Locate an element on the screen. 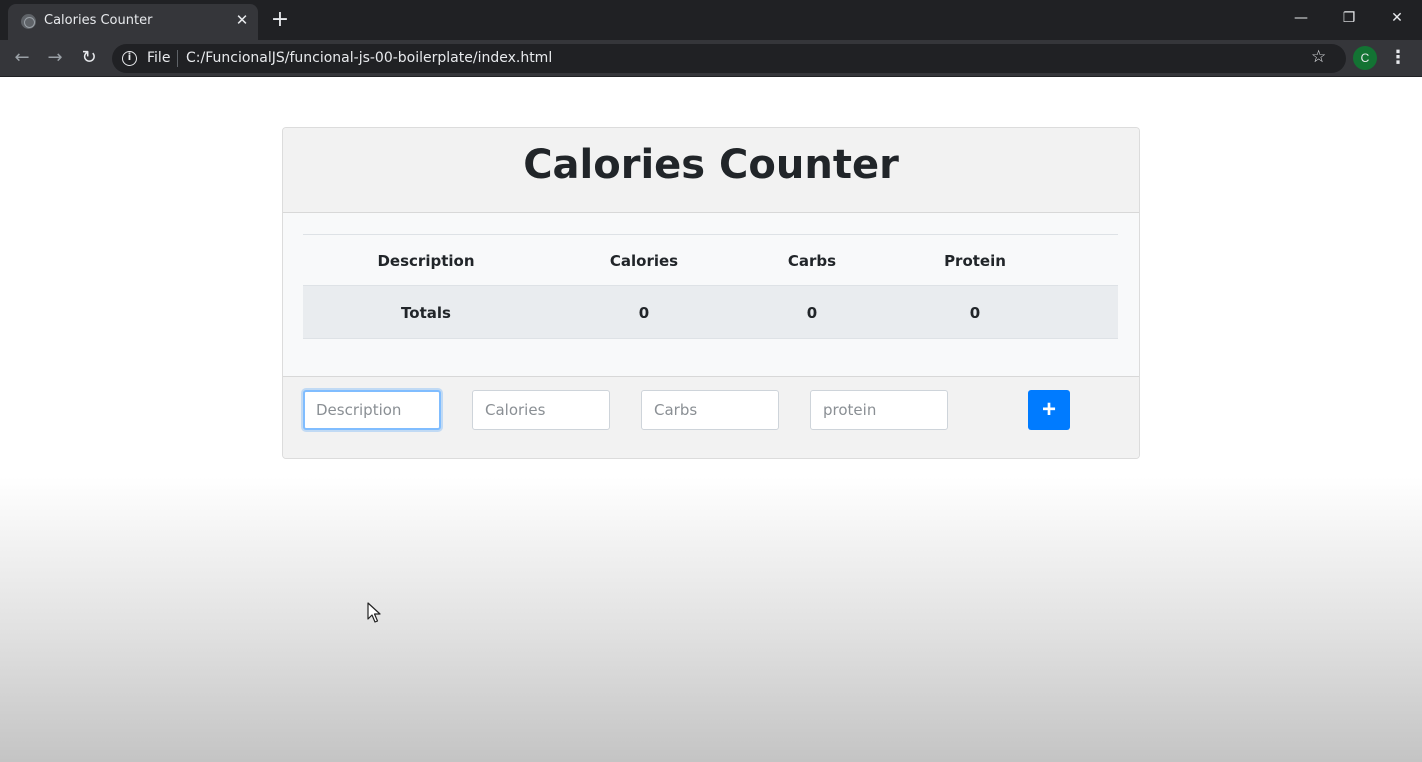  browser-titlebar: Calories Counter ✕ + — ❐ ✕ is located at coordinates (711, 20).